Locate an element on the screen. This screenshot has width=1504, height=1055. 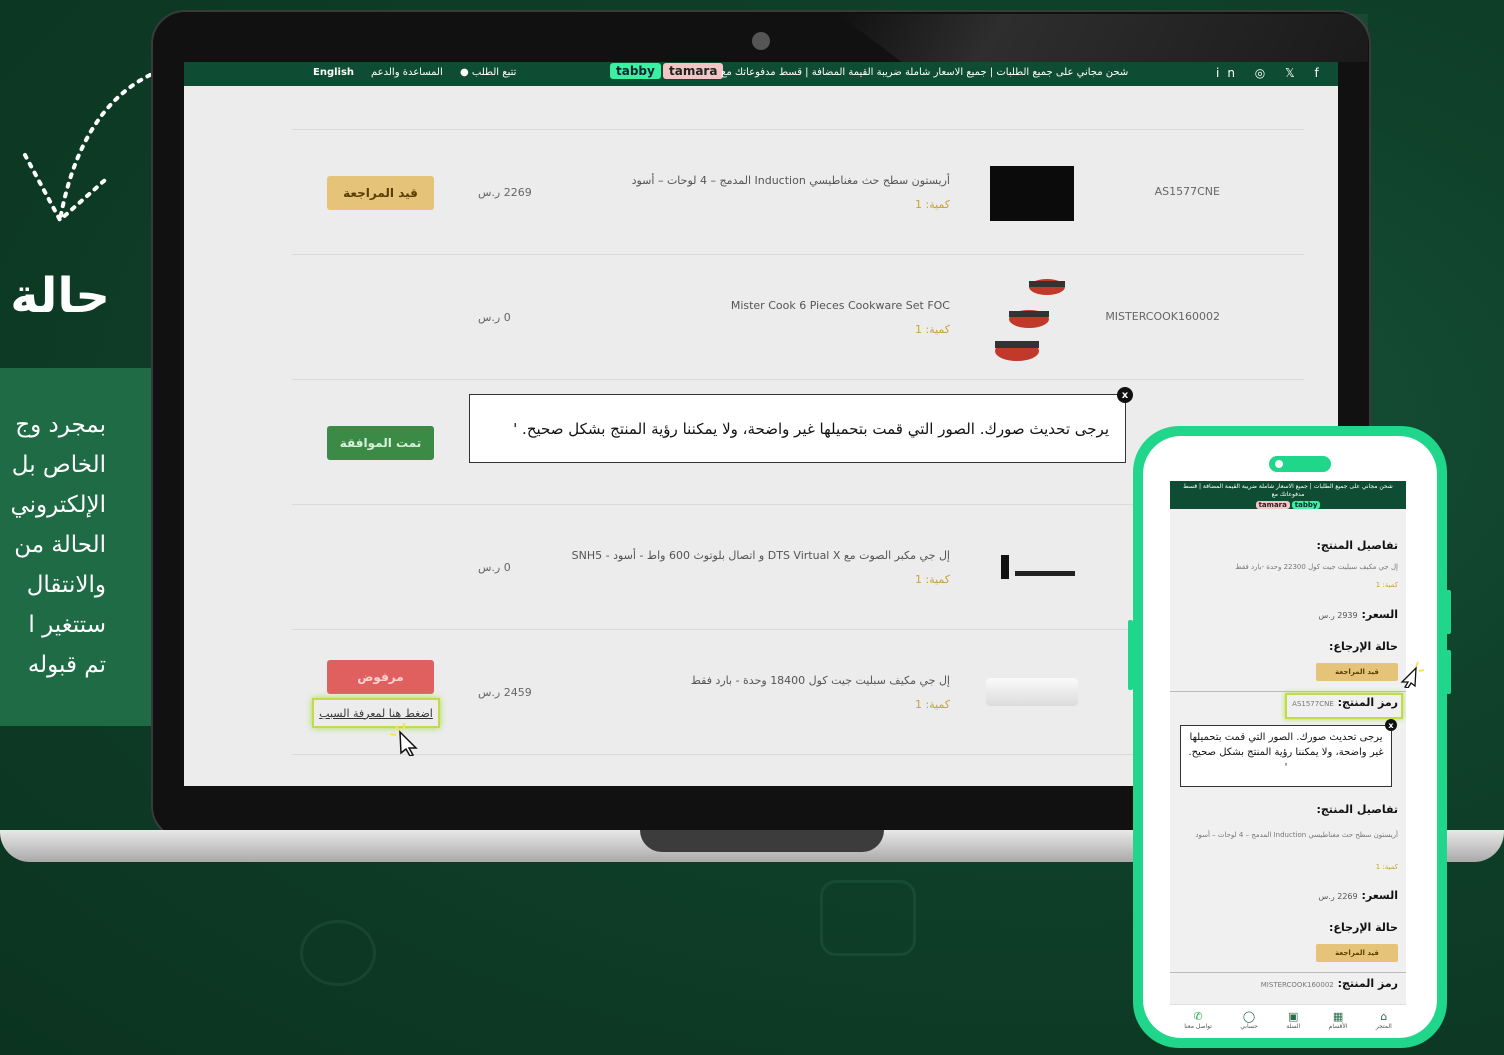
product-code: MISTERCOOK160002 is located at coordinates (1162, 316).